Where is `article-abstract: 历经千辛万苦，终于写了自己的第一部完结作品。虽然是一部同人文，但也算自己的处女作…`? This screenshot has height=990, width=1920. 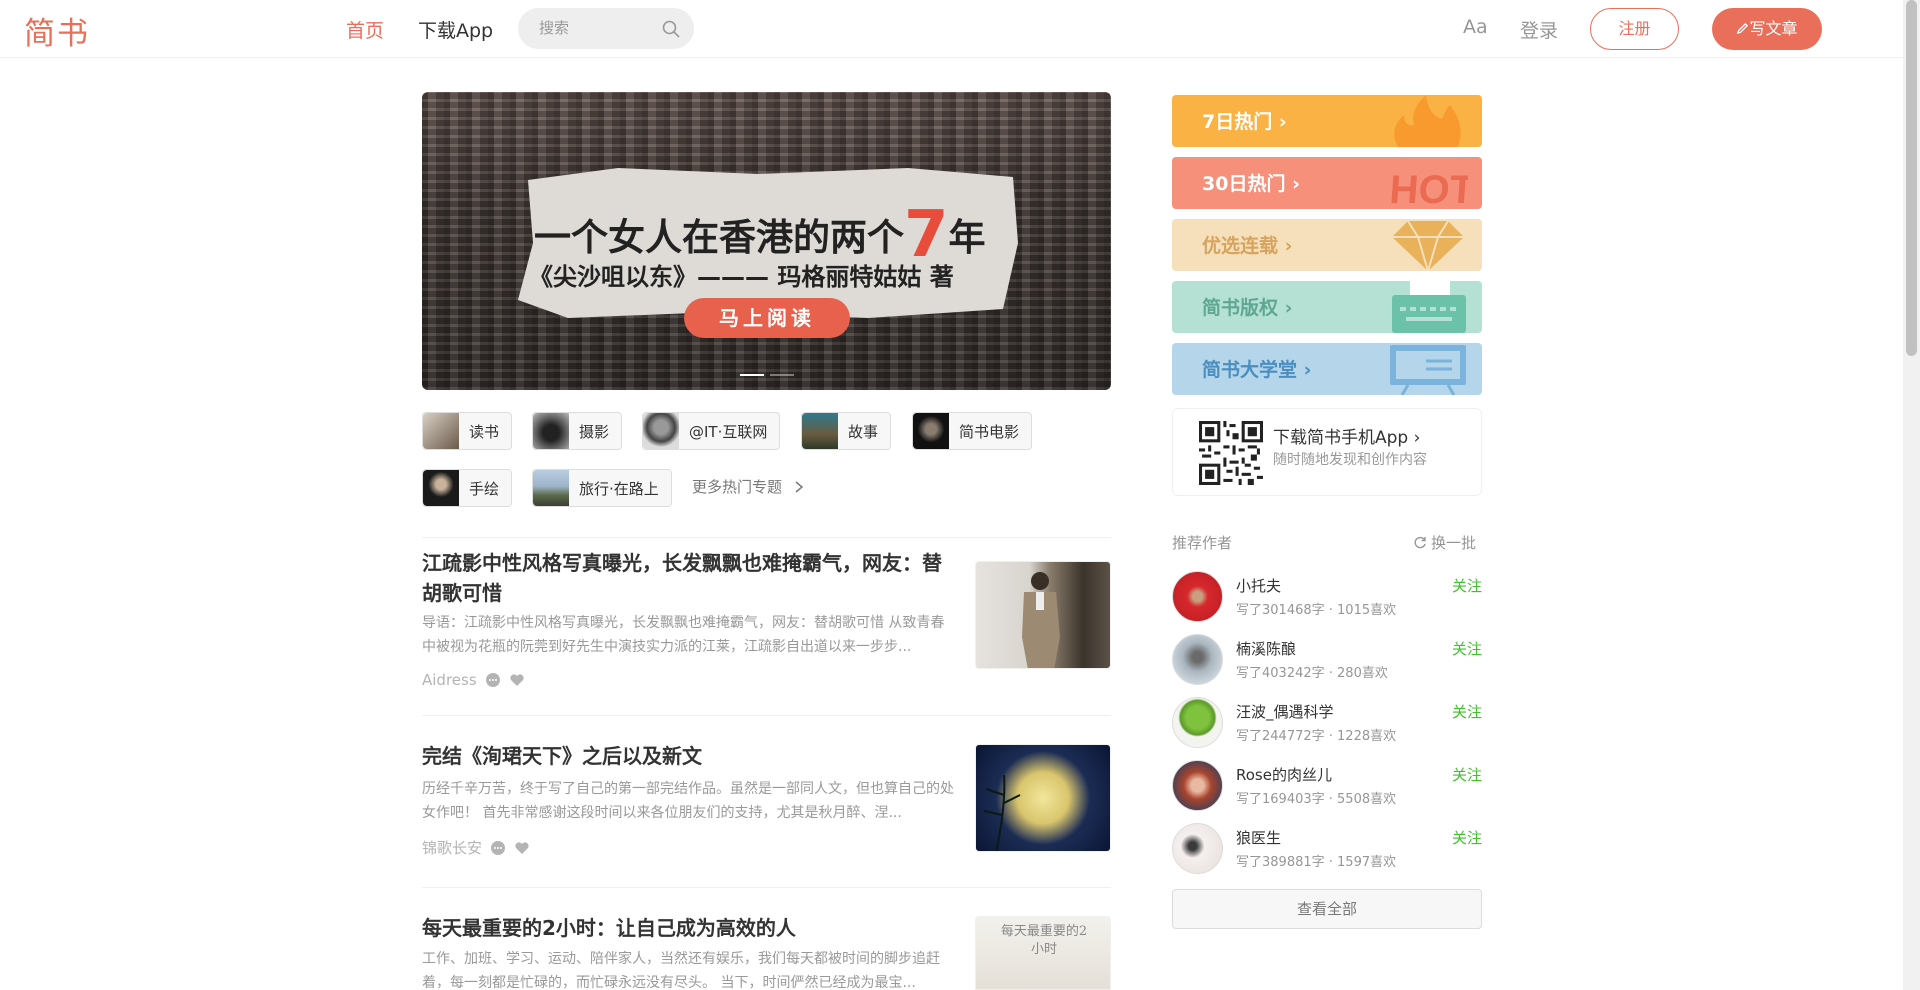
article-abstract: 历经千辛万苦，终于写了自己的第一部完结作品。虽然是一部同人文，但也算自己的处女作… is located at coordinates (688, 801).